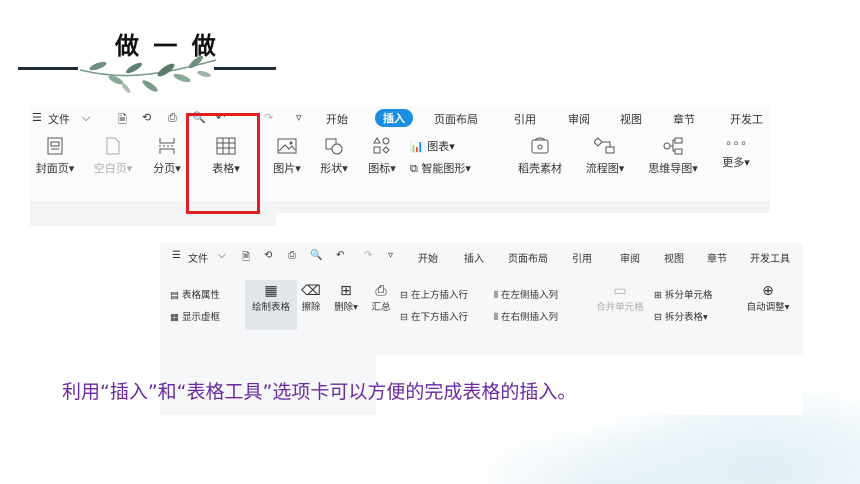  What do you see at coordinates (287, 146) in the screenshot?
I see `picture-icon` at bounding box center [287, 146].